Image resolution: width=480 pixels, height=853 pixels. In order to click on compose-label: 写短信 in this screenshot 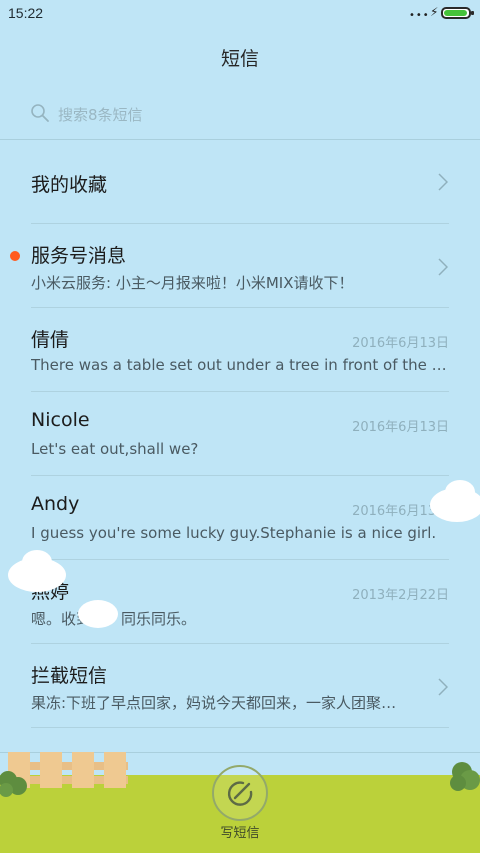, I will do `click(240, 833)`.